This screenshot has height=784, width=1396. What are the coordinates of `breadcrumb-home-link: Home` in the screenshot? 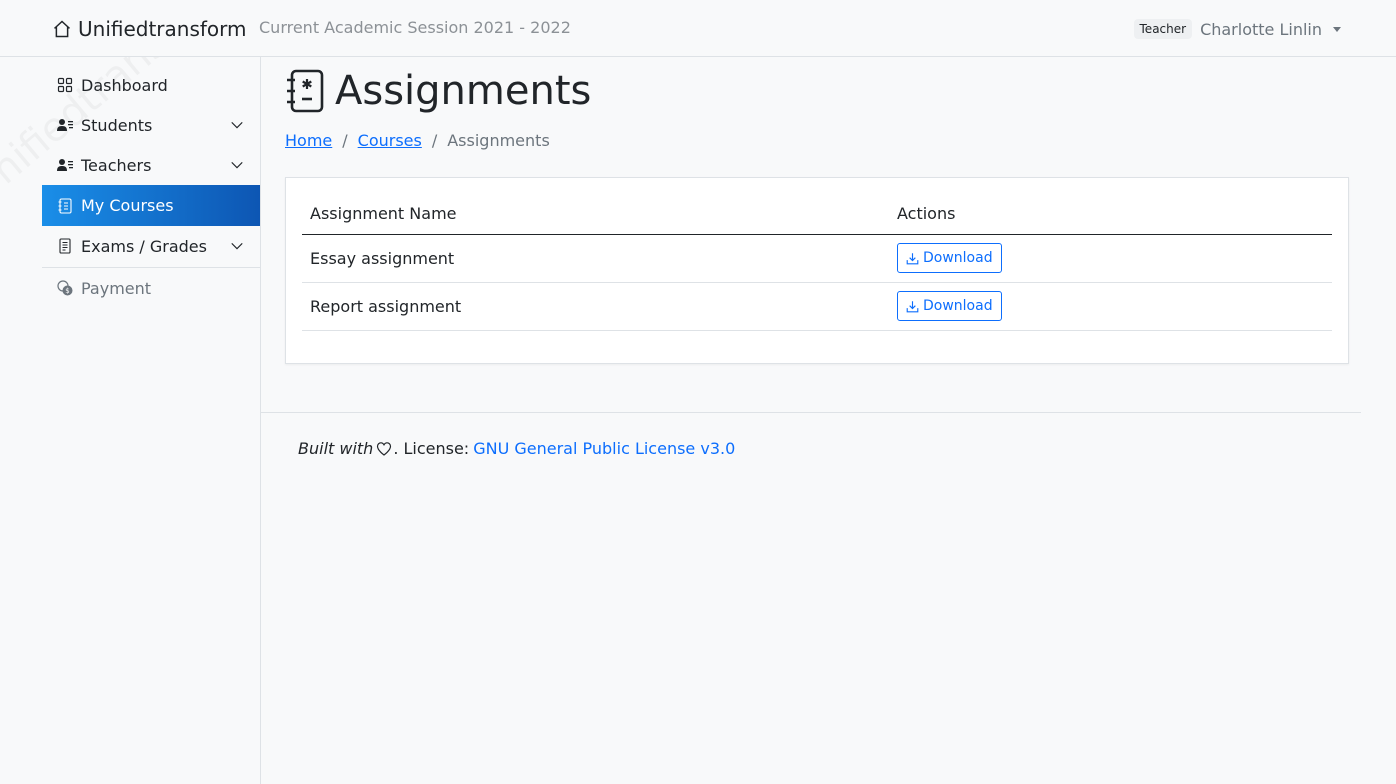 It's located at (308, 141).